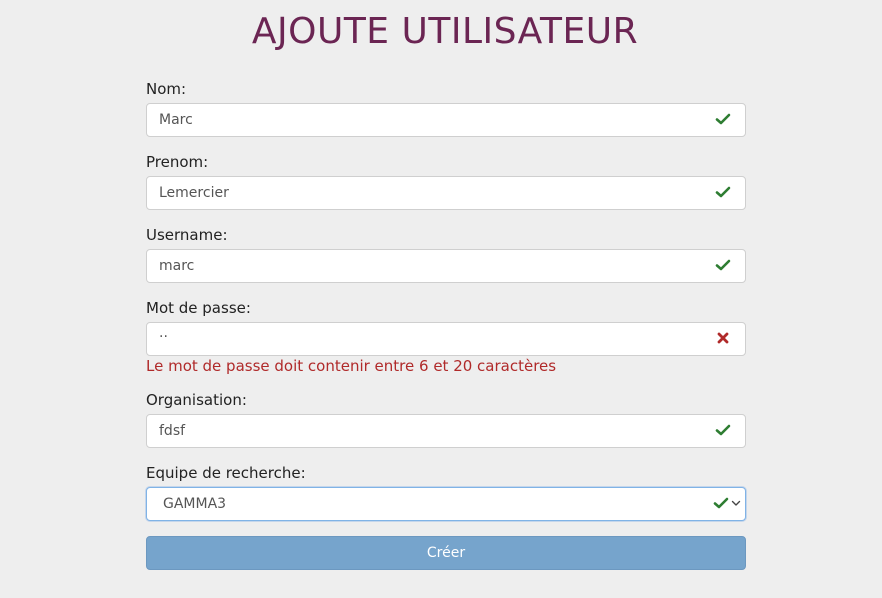 The width and height of the screenshot is (882, 598). I want to click on password-input: ··, so click(446, 339).